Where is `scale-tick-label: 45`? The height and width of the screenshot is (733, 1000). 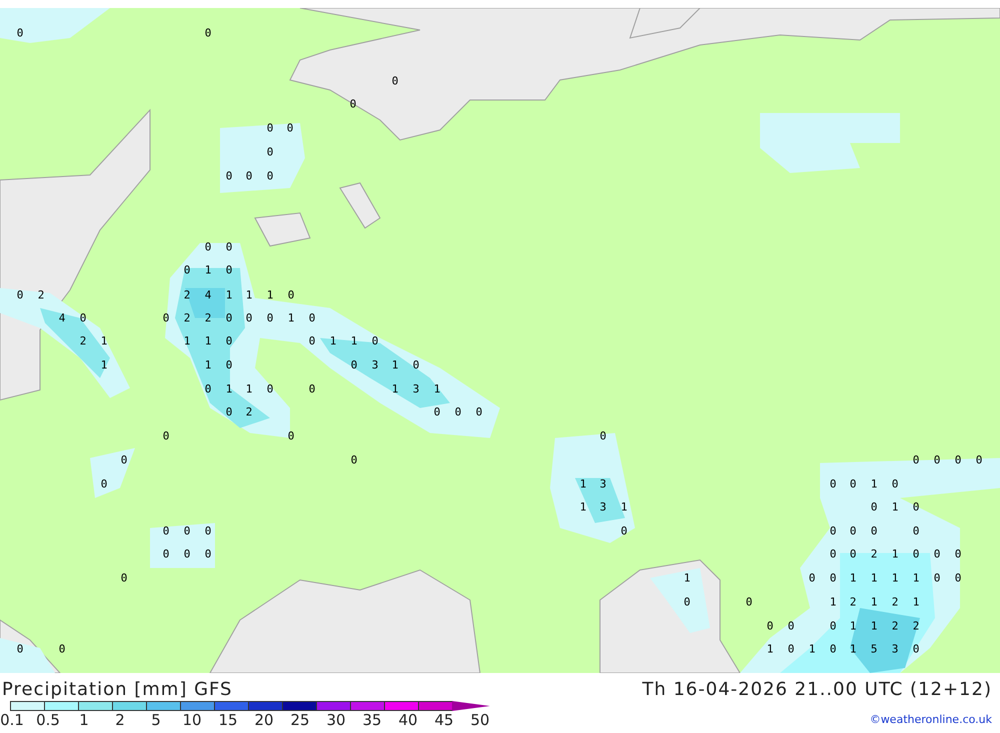 scale-tick-label: 45 is located at coordinates (444, 720).